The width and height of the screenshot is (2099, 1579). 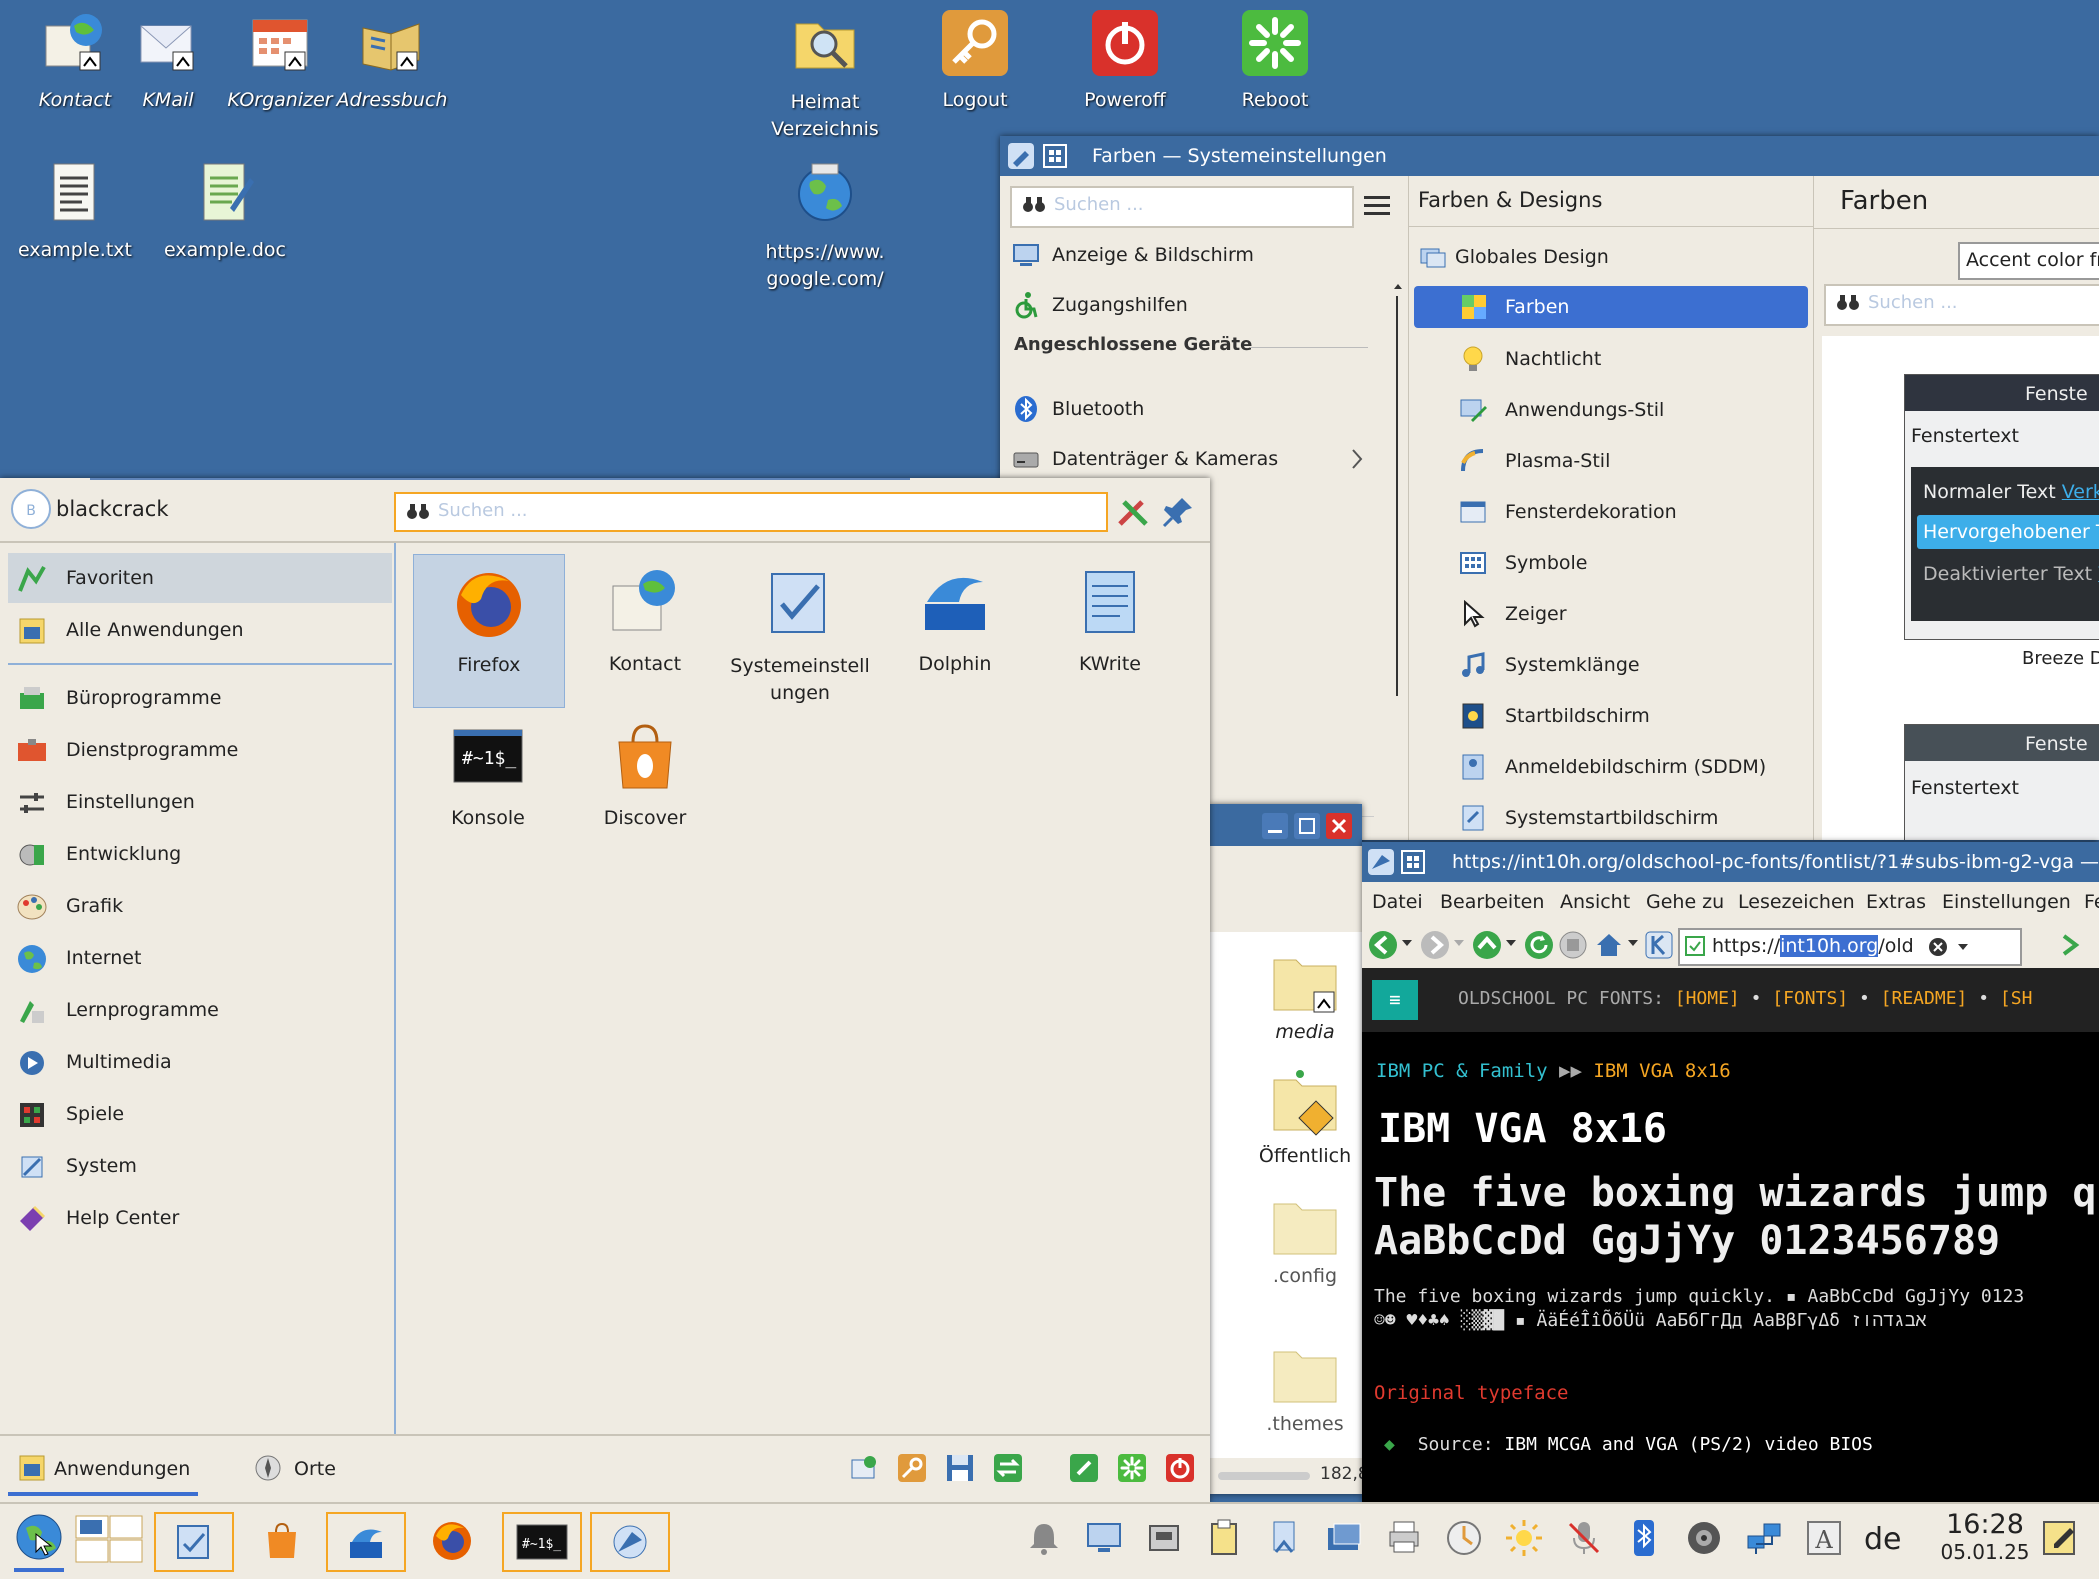 I want to click on pin-icon, so click(x=1179, y=511).